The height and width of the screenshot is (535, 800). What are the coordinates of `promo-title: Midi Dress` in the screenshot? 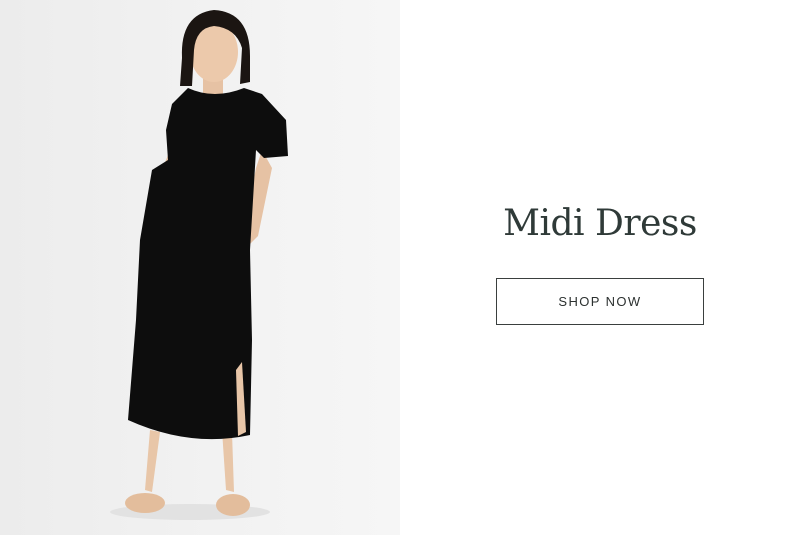 It's located at (600, 223).